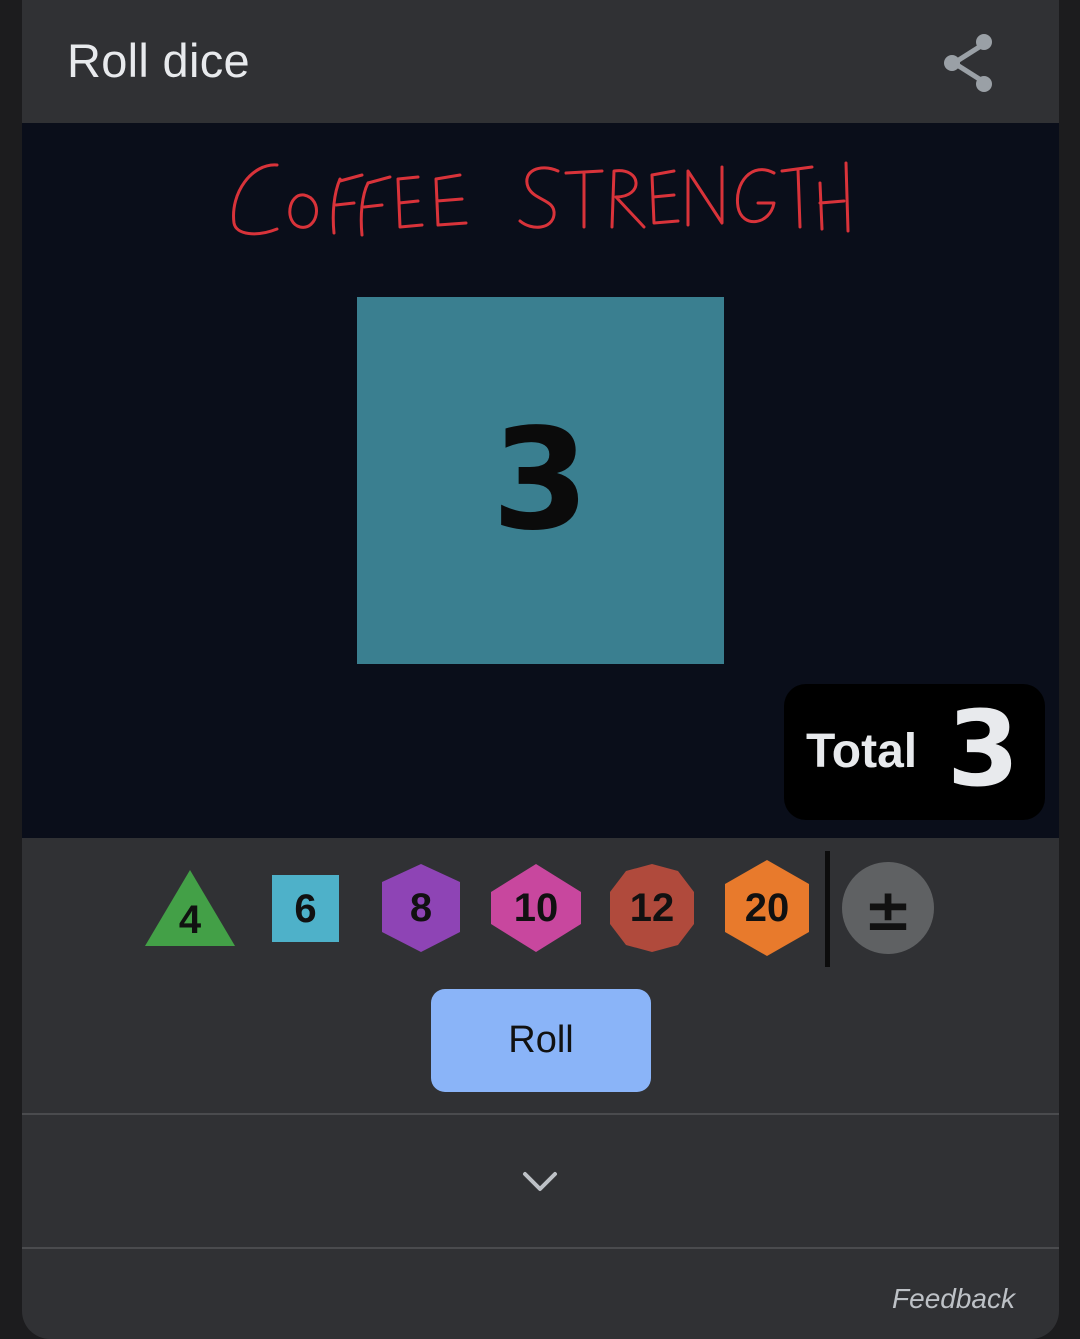 This screenshot has height=1339, width=1080. What do you see at coordinates (540, 61) in the screenshot?
I see `card-header: Roll dice` at bounding box center [540, 61].